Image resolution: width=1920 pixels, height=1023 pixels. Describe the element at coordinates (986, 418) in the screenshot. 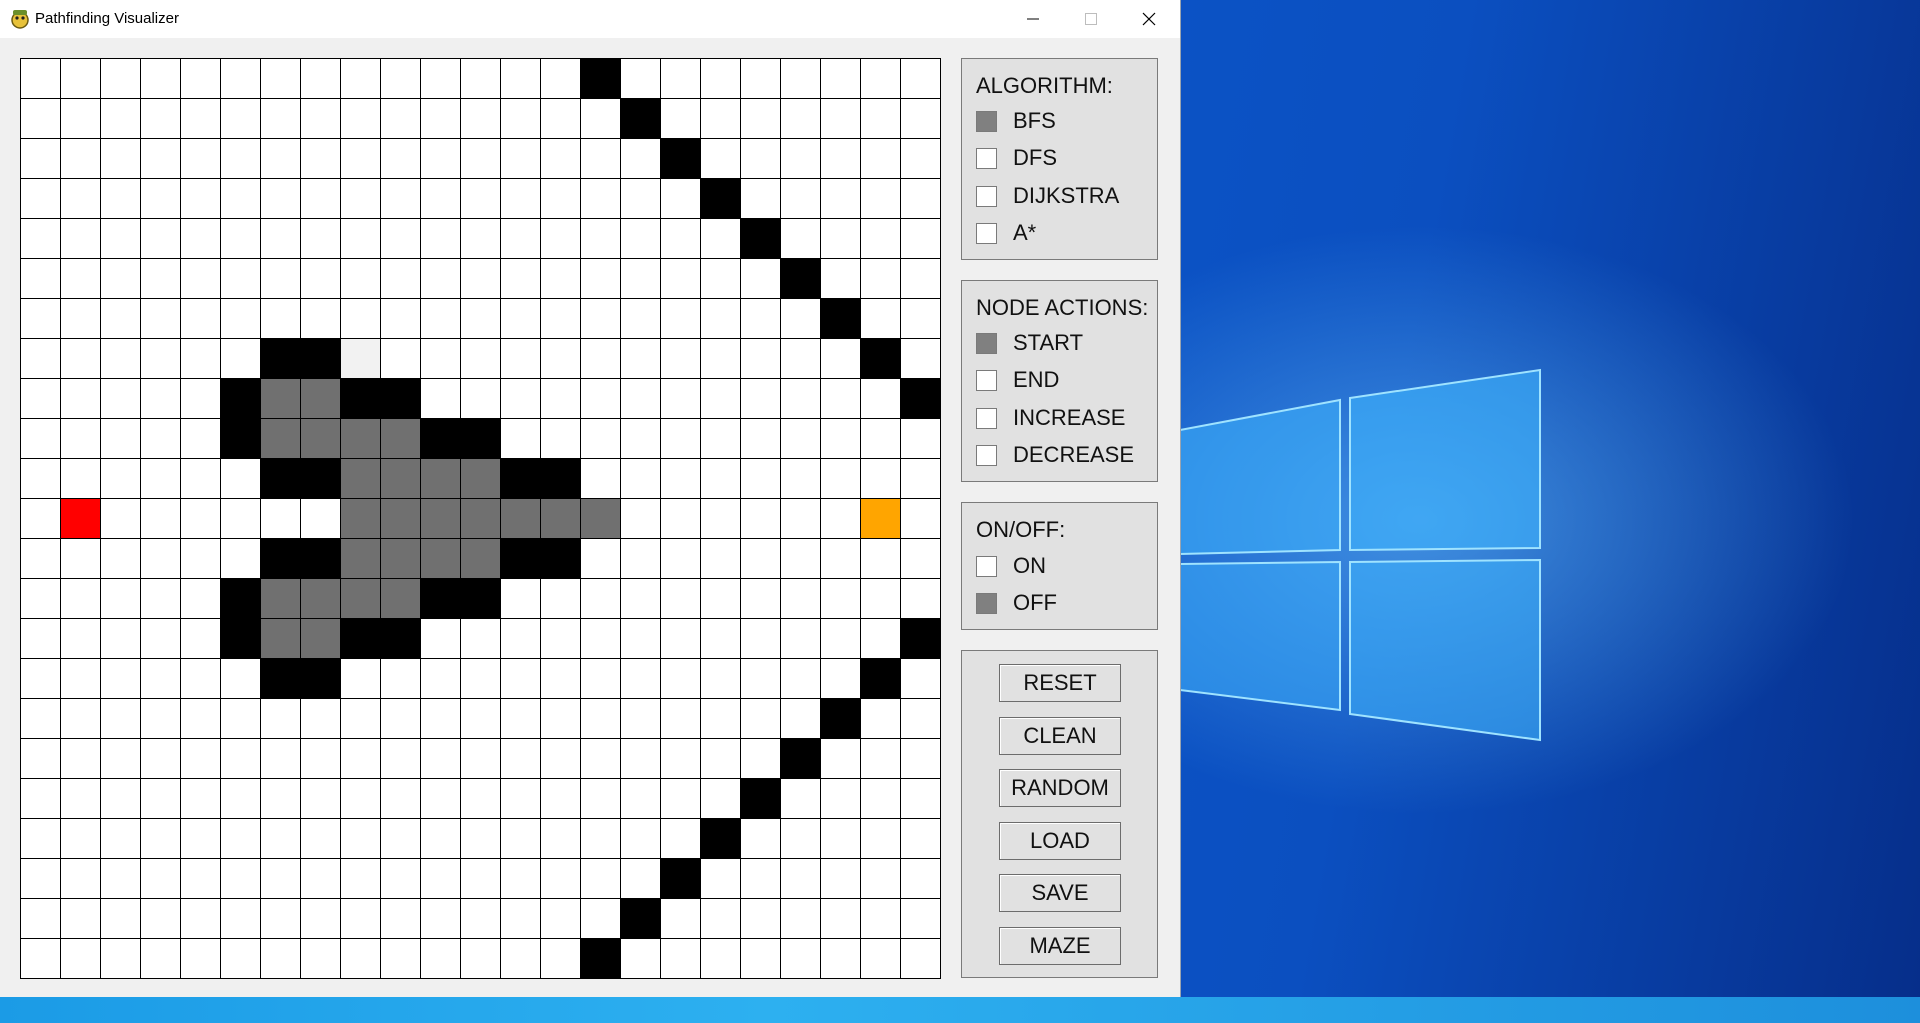

I see `checkbox-increase` at that location.